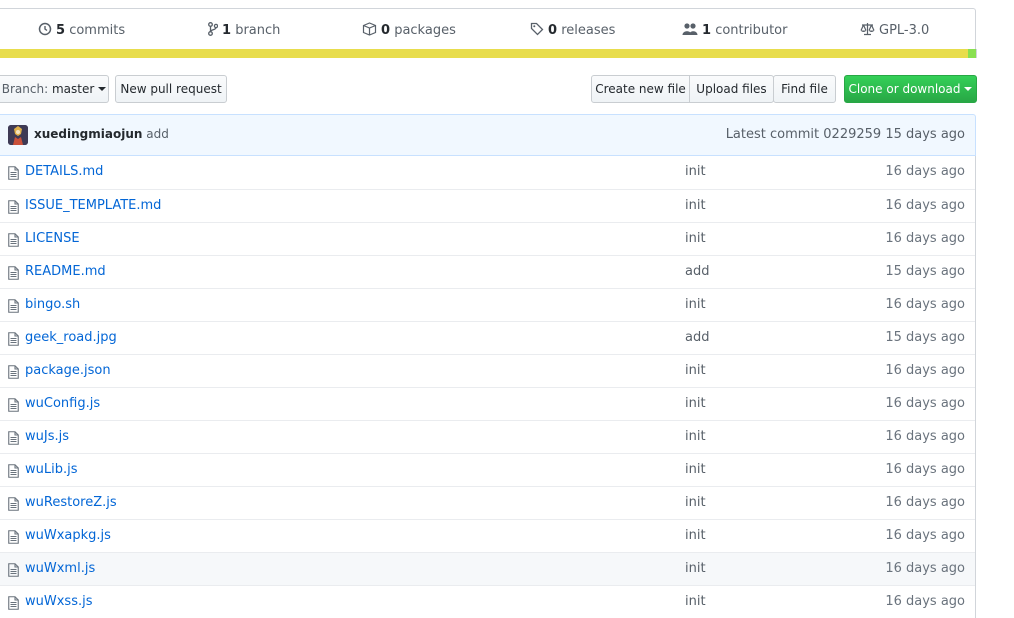 This screenshot has width=1014, height=618. What do you see at coordinates (487, 370) in the screenshot?
I see `file-row: package.json init 16 days ago` at bounding box center [487, 370].